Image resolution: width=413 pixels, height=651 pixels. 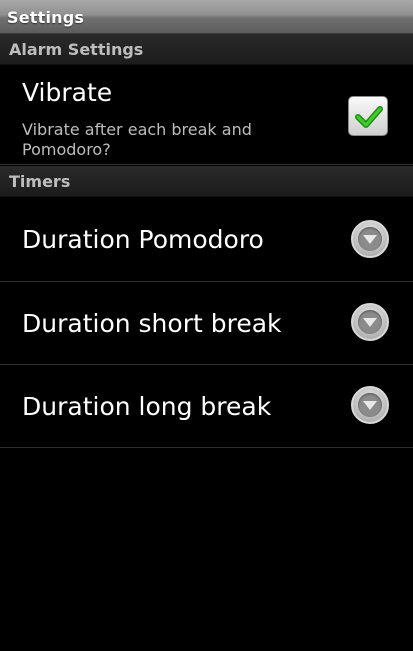 What do you see at coordinates (40, 181) in the screenshot?
I see `section-header-label: Timers` at bounding box center [40, 181].